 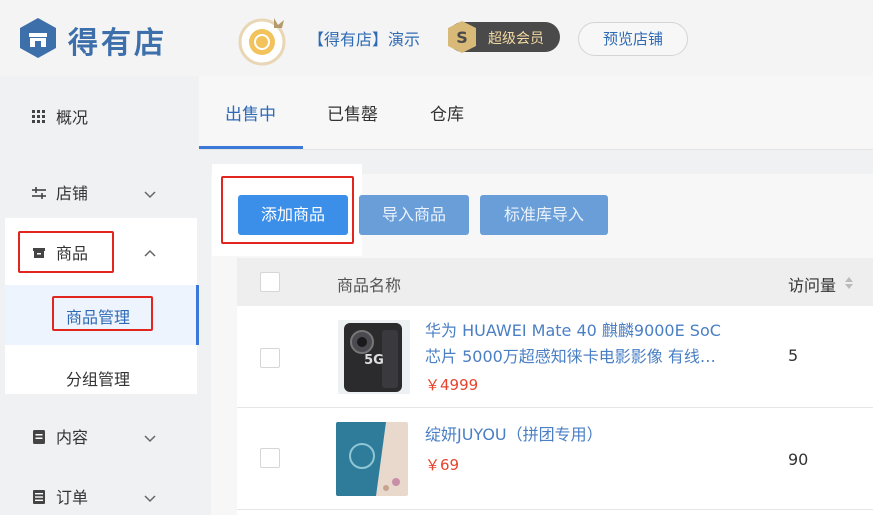 I want to click on product-name-line1: 绽妍JUYOU（拼团专用）, so click(x=514, y=435).